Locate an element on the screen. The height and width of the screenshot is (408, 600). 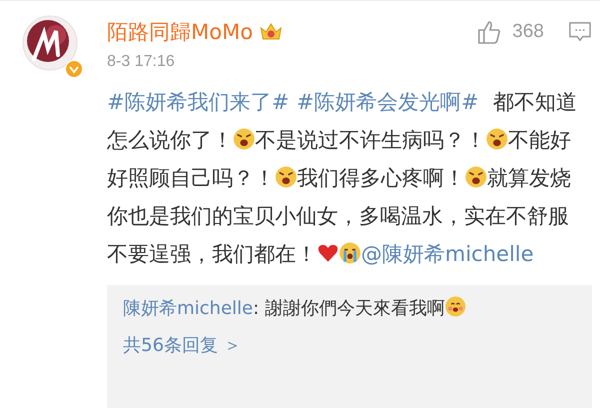
heart-icon is located at coordinates (328, 253).